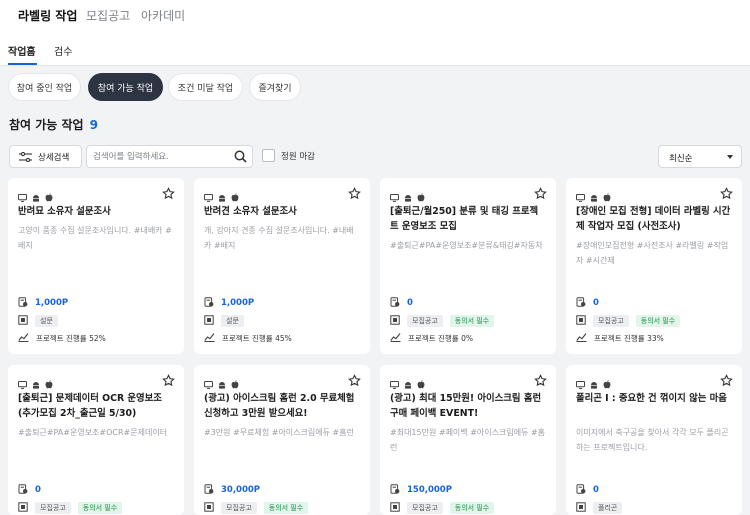 The width and height of the screenshot is (750, 515). Describe the element at coordinates (22, 50) in the screenshot. I see `tab-work-home: 작업홈` at that location.